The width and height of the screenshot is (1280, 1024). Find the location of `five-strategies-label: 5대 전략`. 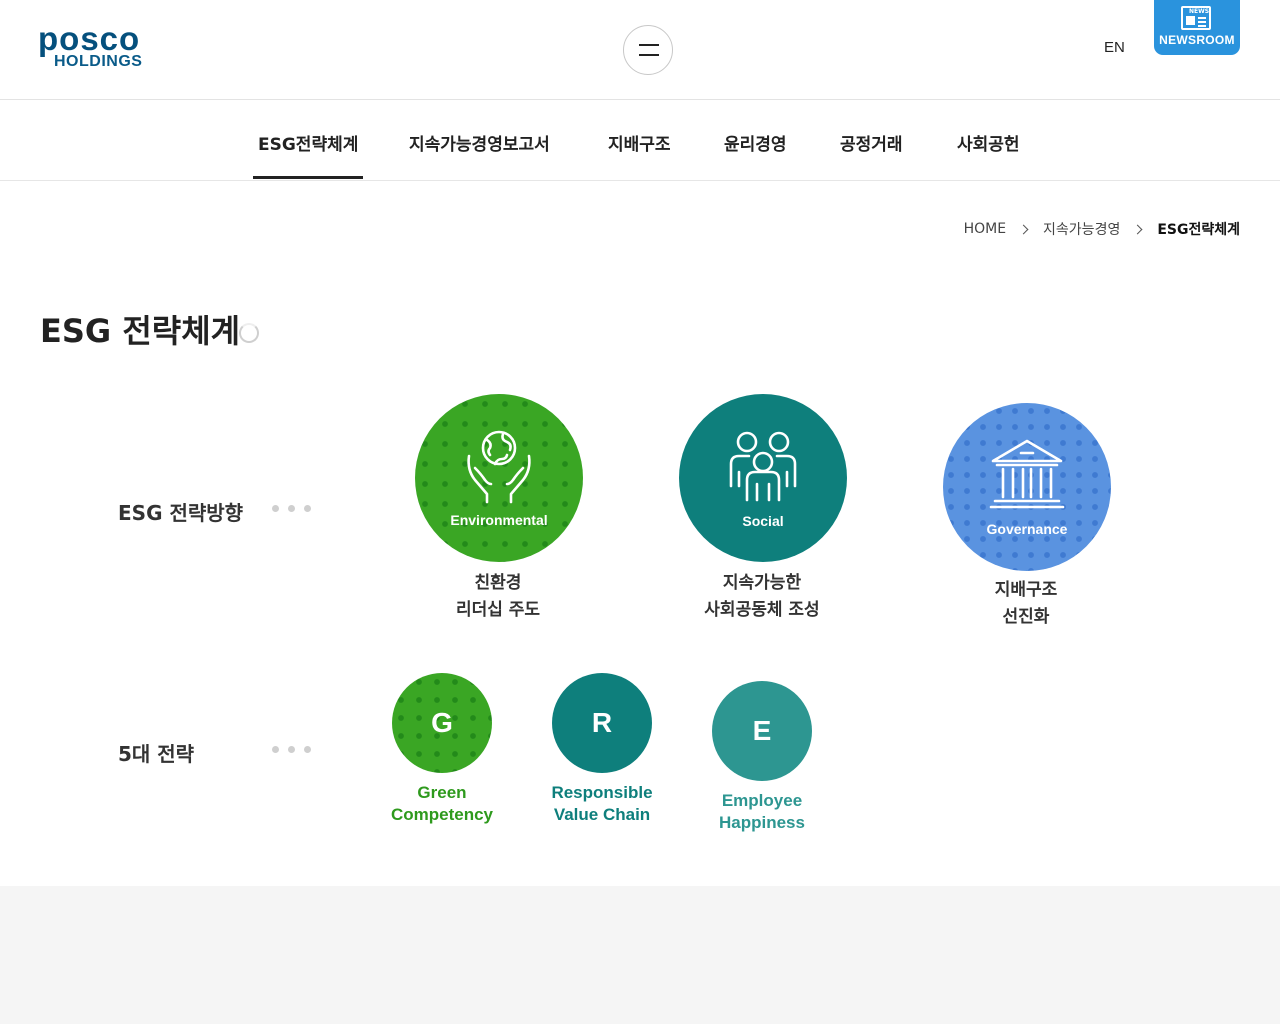

five-strategies-label: 5대 전략 is located at coordinates (156, 754).